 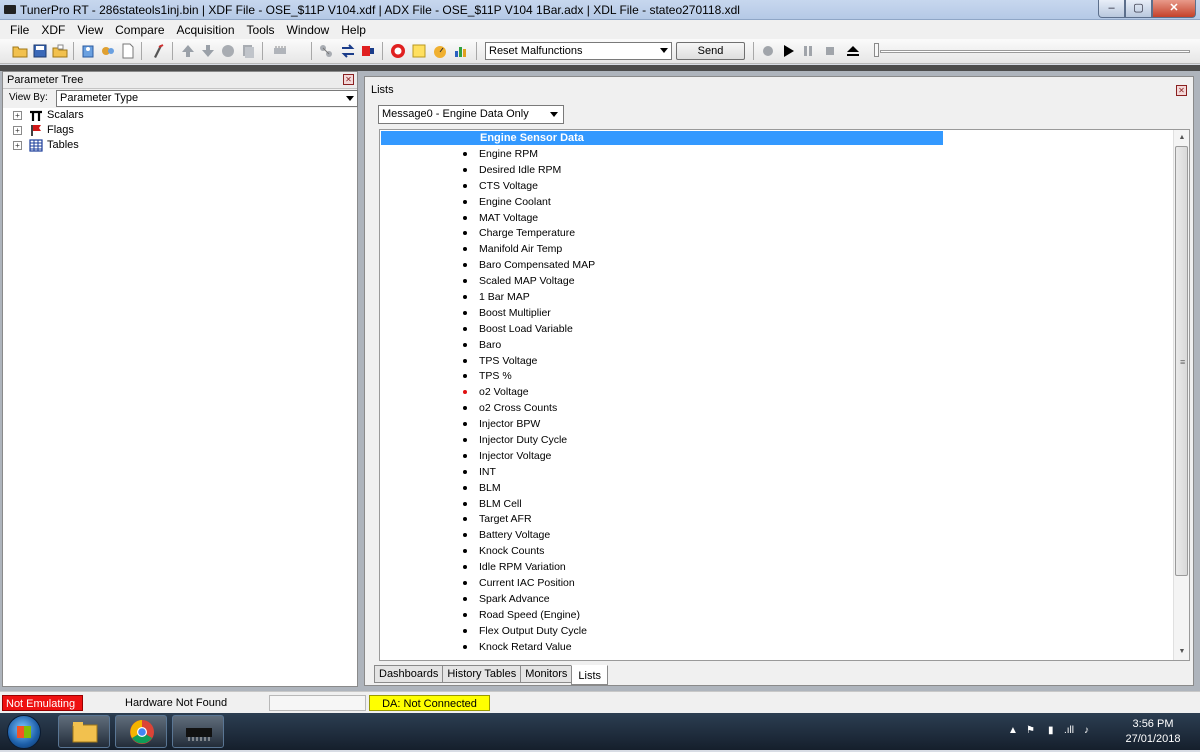 I want to click on send-button: Send, so click(x=710, y=51).